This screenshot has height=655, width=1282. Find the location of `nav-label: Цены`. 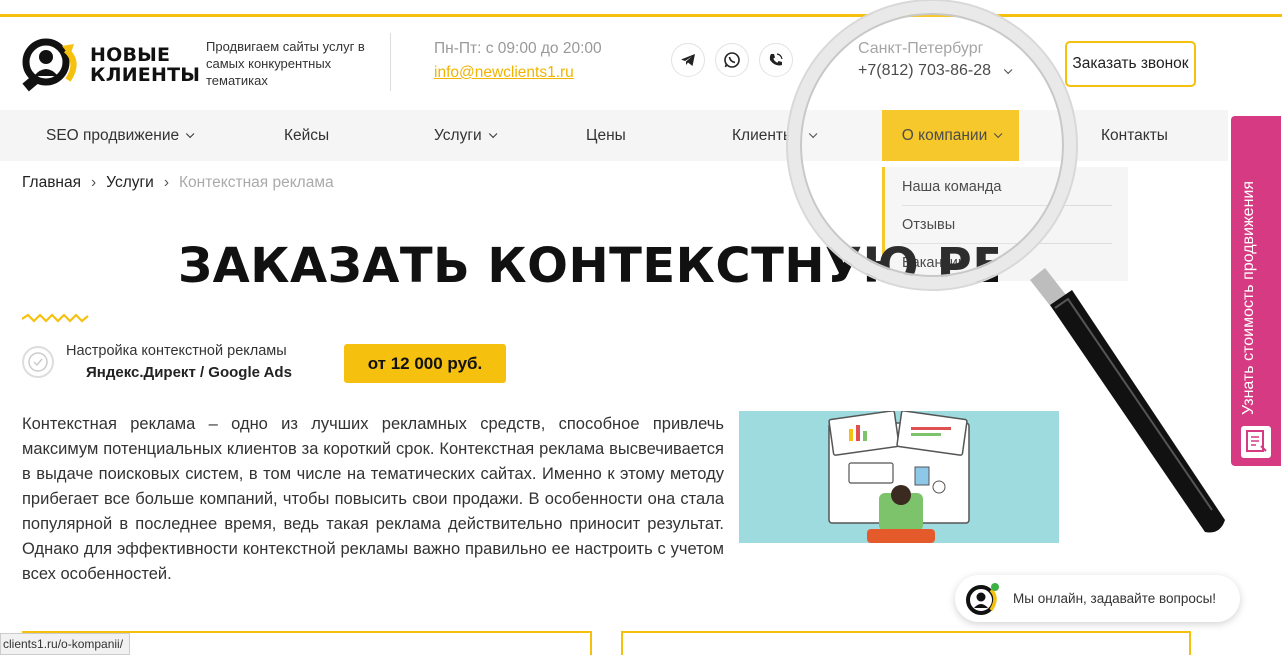

nav-label: Цены is located at coordinates (606, 135).